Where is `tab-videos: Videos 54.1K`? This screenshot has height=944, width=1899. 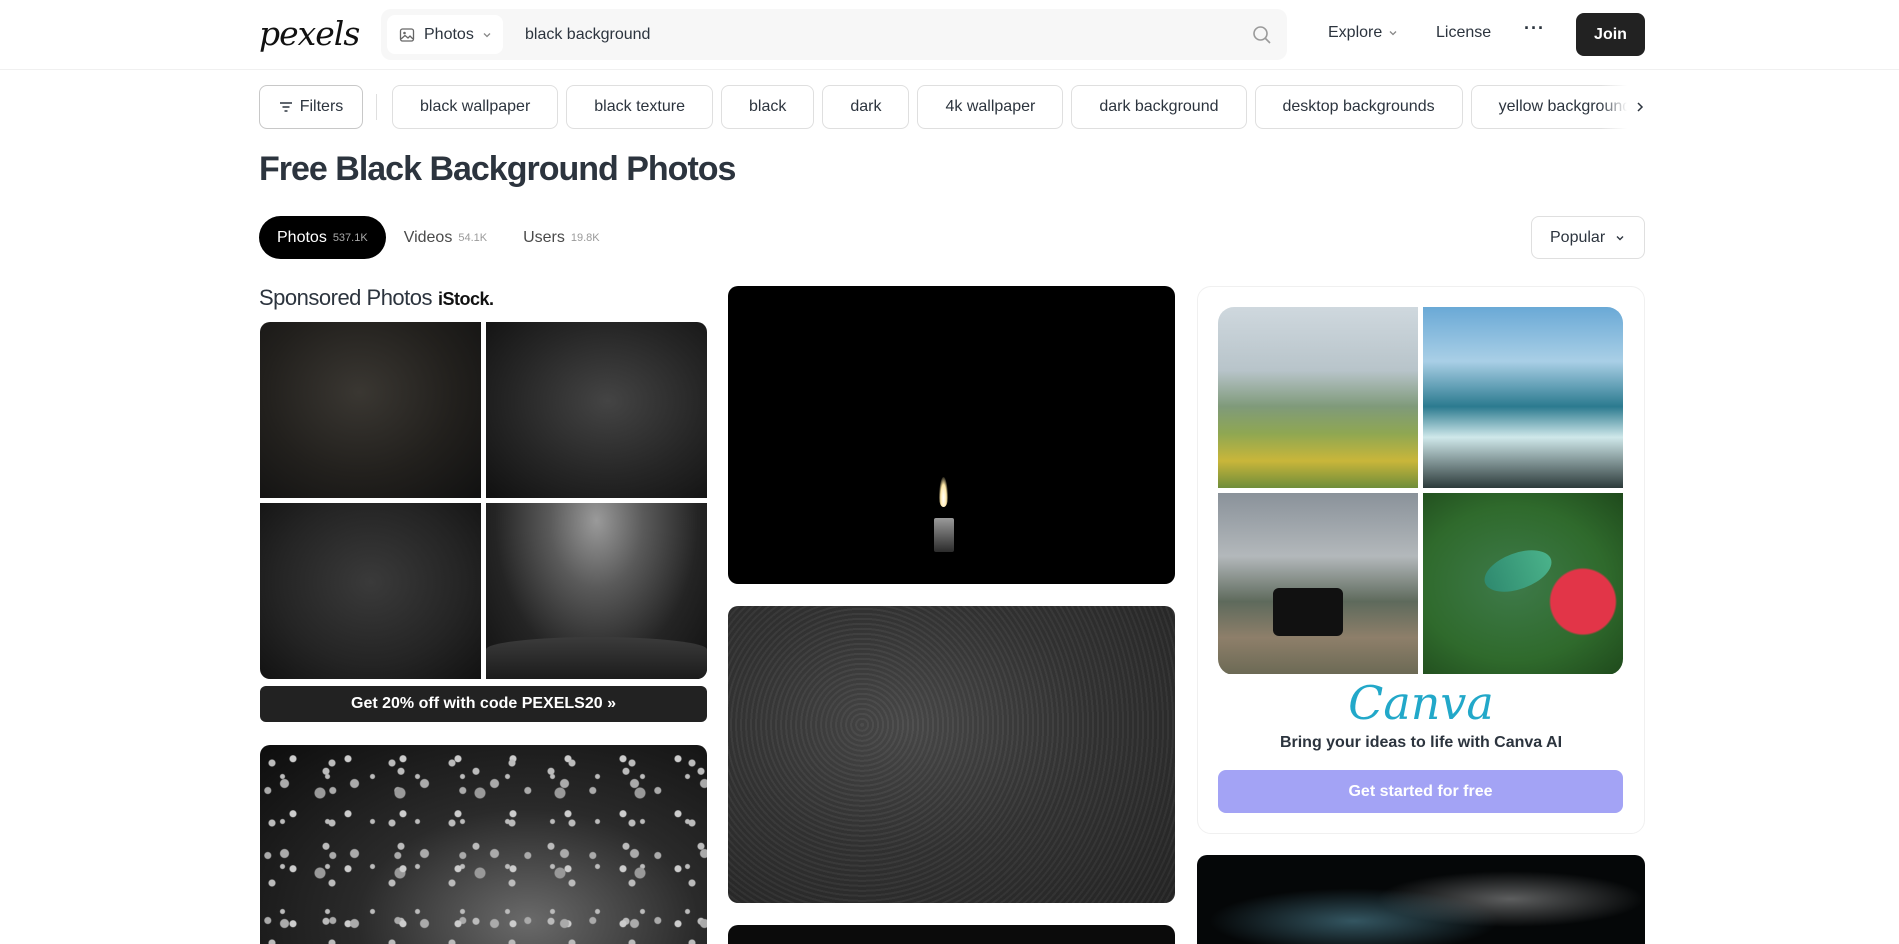
tab-videos: Videos 54.1K is located at coordinates (445, 237).